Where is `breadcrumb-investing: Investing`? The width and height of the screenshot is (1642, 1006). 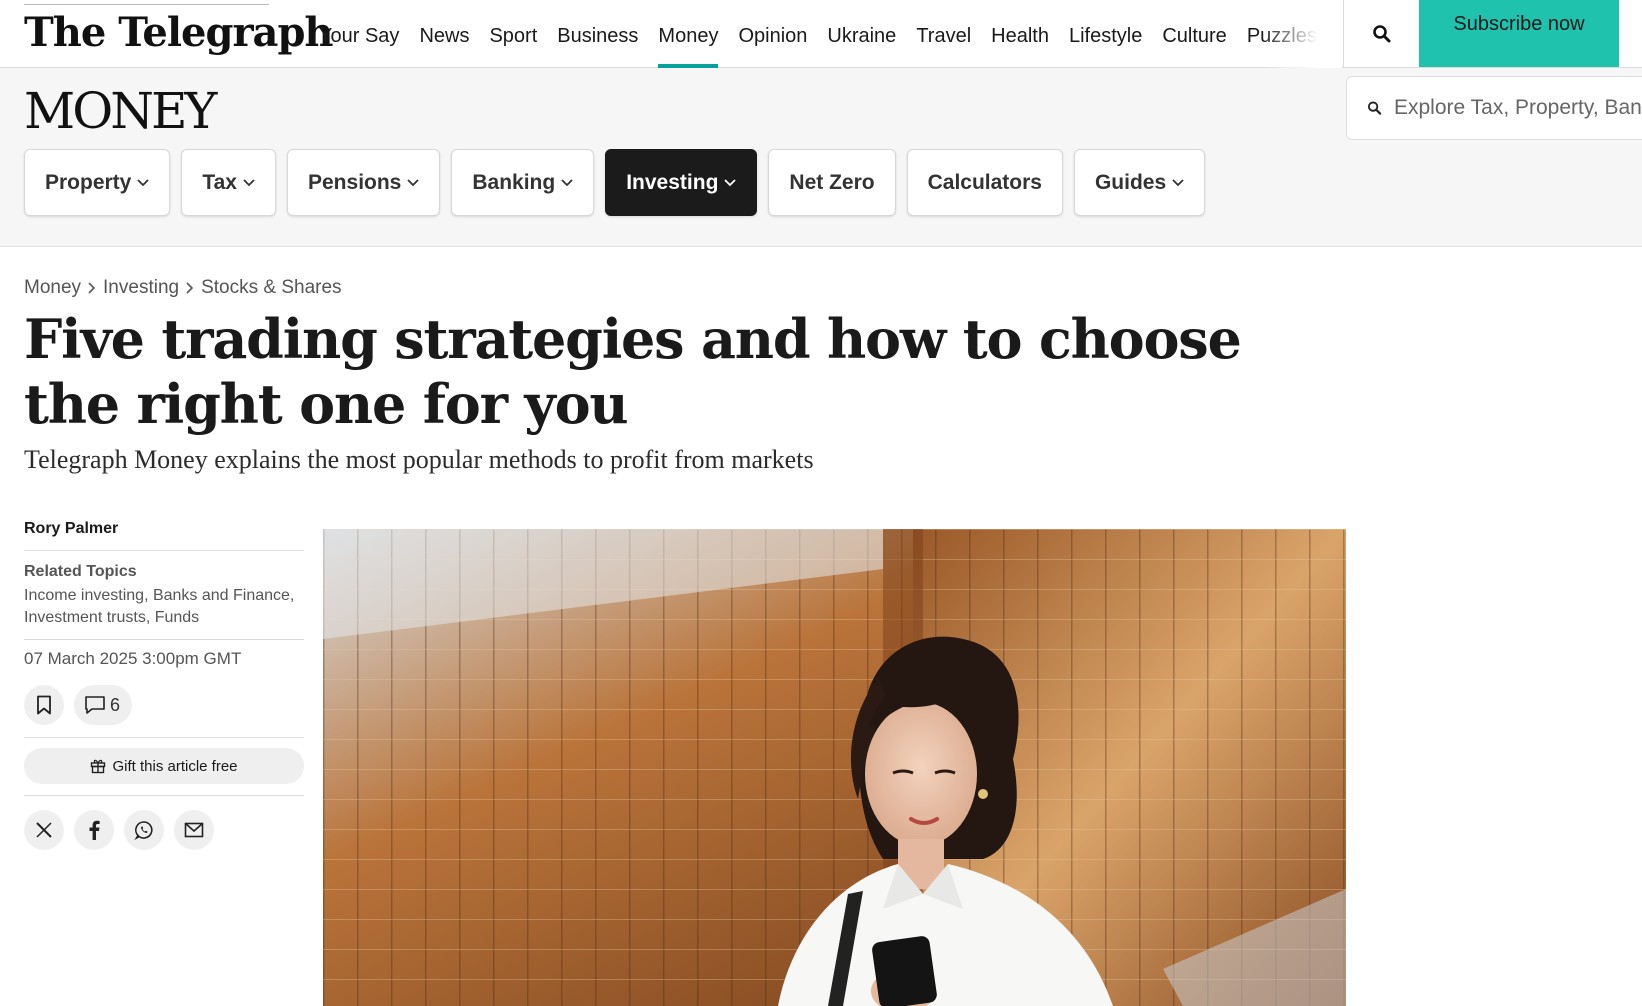
breadcrumb-investing: Investing is located at coordinates (141, 288).